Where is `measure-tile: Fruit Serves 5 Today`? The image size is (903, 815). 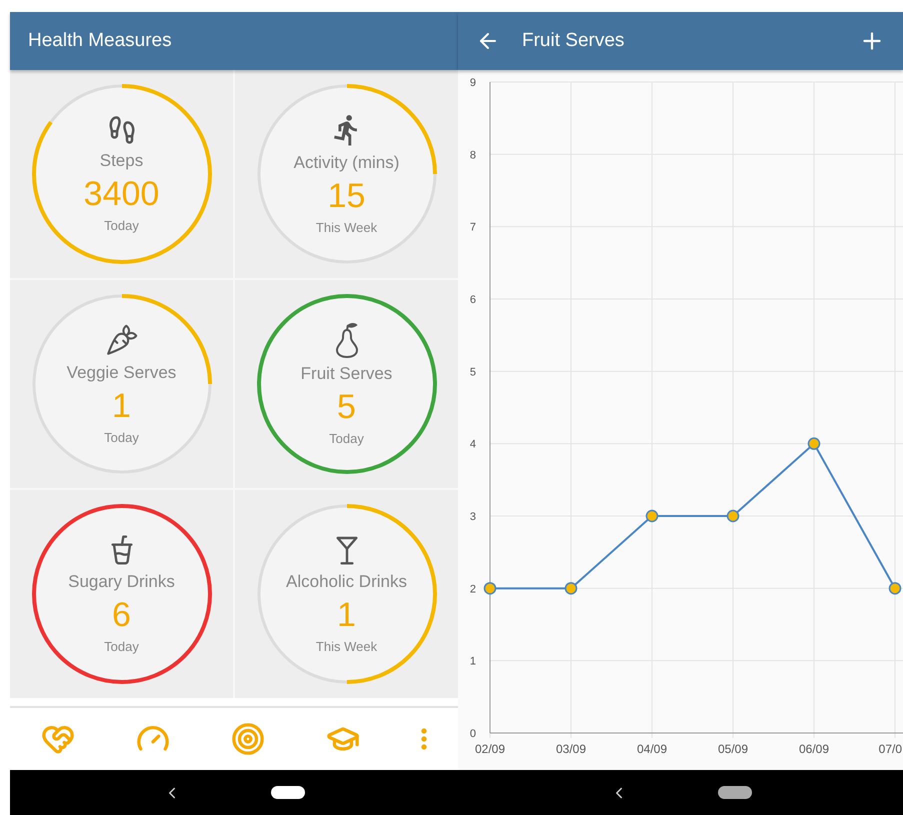
measure-tile: Fruit Serves 5 Today is located at coordinates (346, 384).